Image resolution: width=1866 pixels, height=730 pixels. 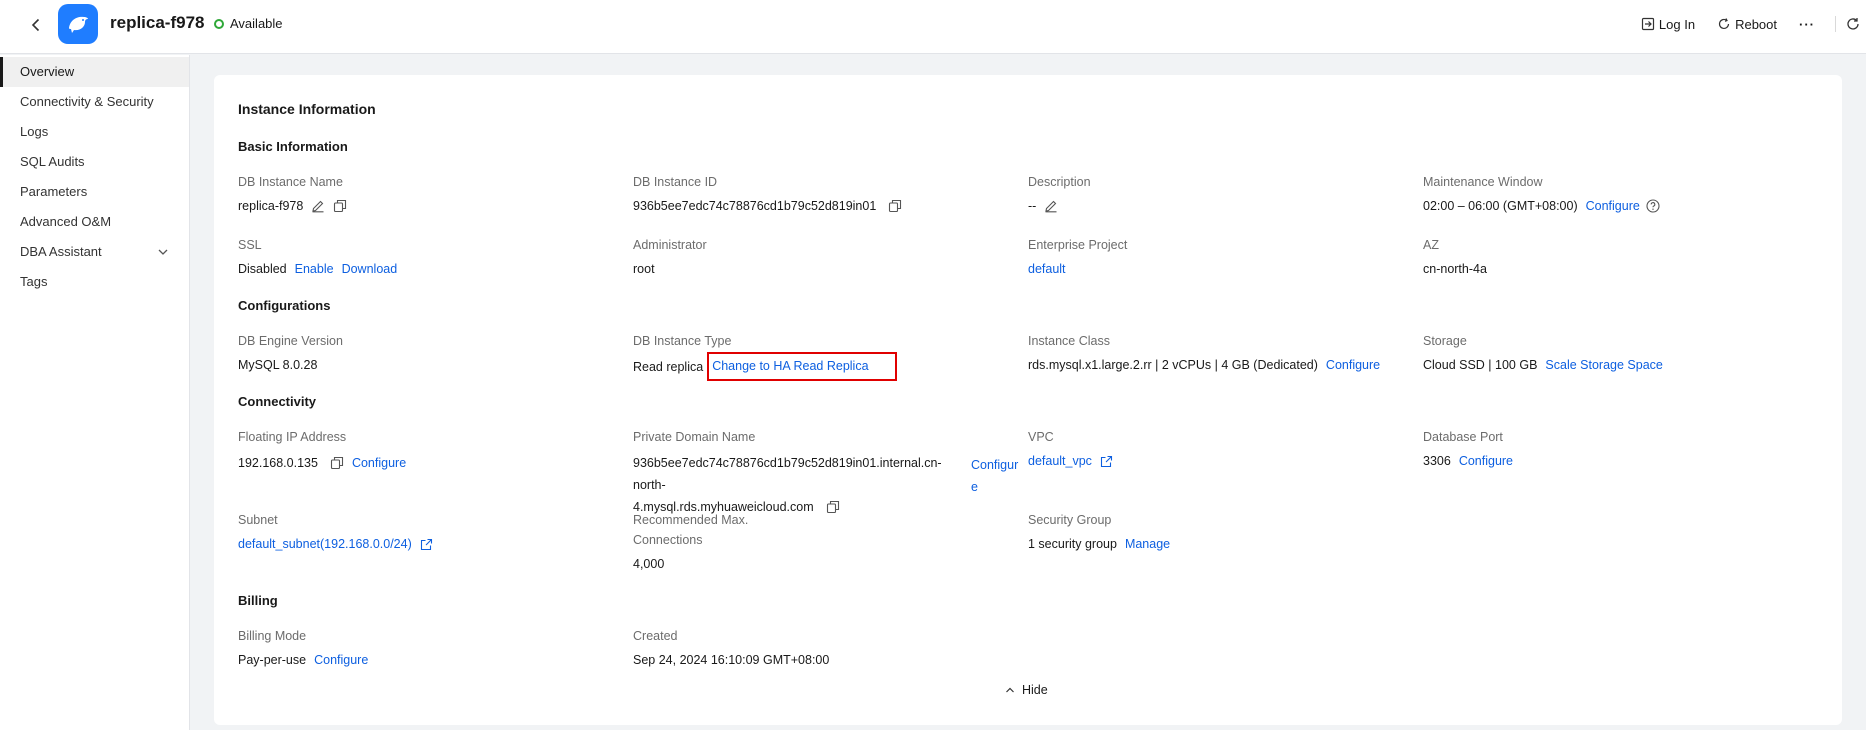 I want to click on sidebar-item-tags: Tags, so click(x=94, y=282).